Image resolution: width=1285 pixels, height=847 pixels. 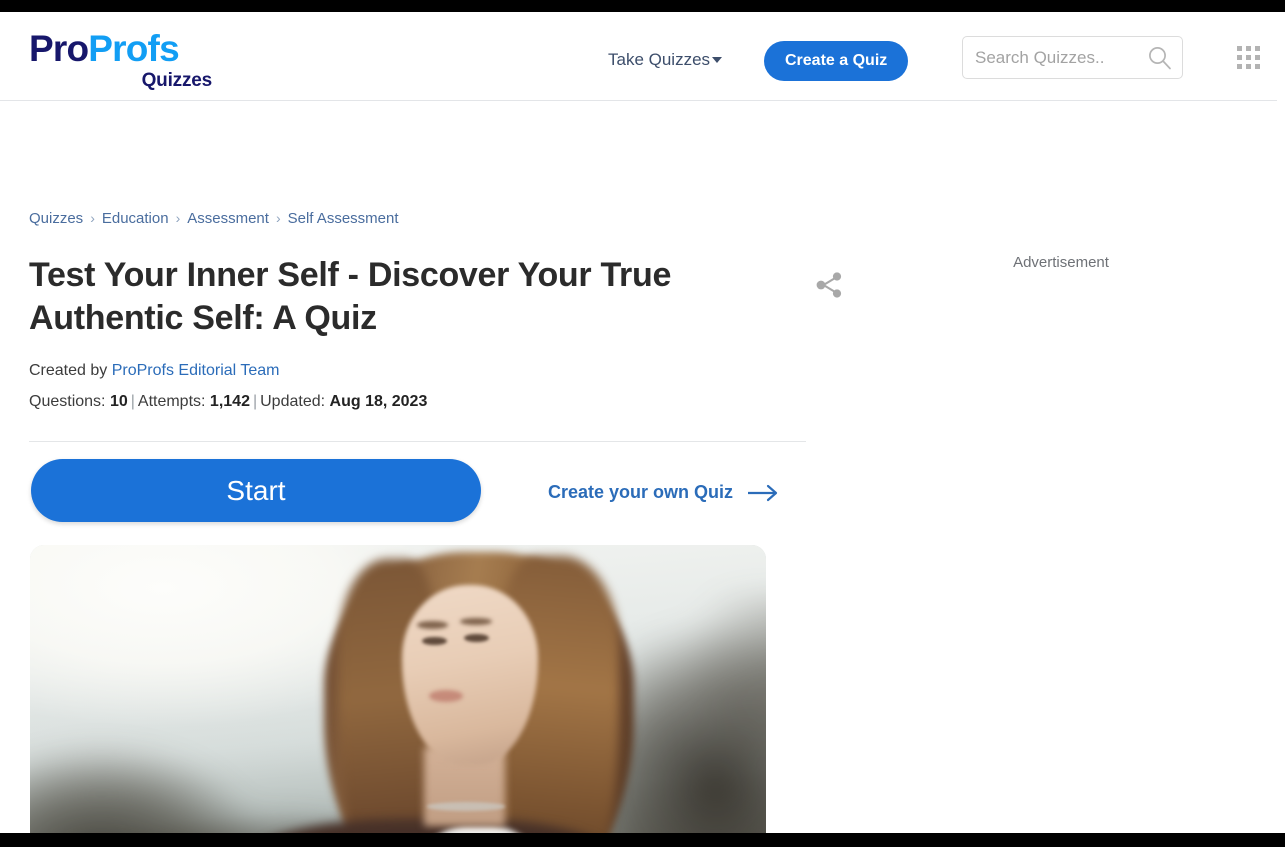 What do you see at coordinates (256, 490) in the screenshot?
I see `start-button: Start` at bounding box center [256, 490].